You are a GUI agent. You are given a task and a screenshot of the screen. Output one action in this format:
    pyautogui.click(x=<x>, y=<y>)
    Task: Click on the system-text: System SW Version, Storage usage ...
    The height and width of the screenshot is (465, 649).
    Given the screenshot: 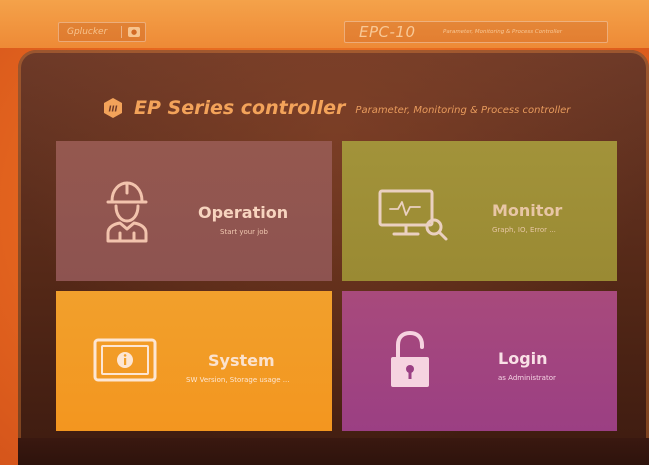 What is the action you would take?
    pyautogui.click(x=237, y=367)
    